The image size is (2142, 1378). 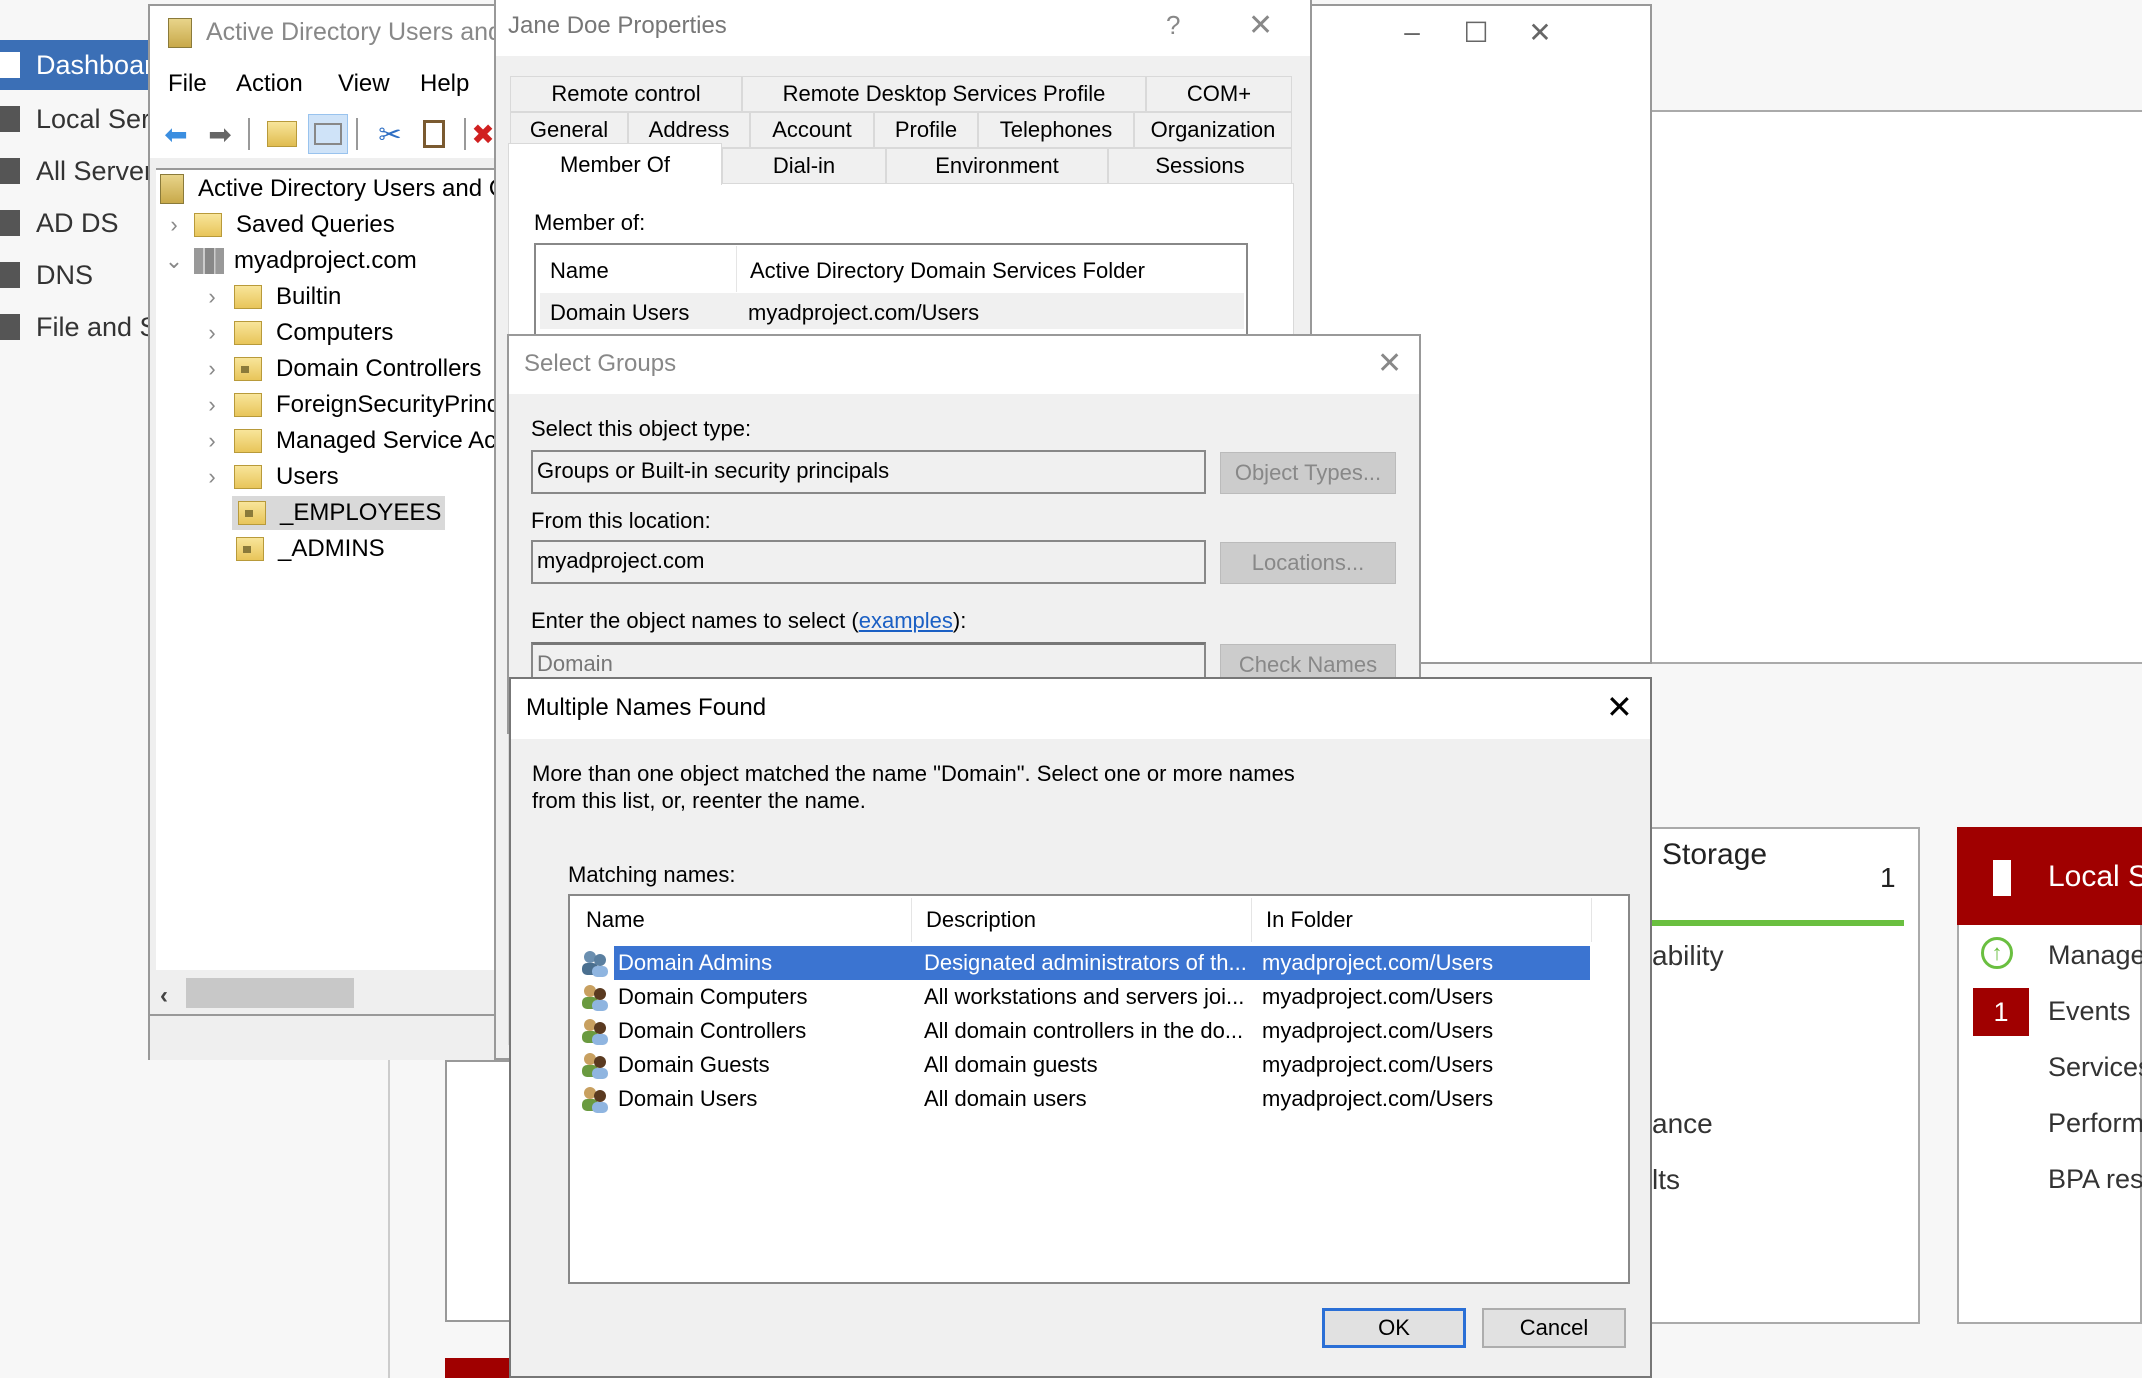 I want to click on tree-item-domain: ⌄ myadproject.com, so click(x=289, y=261).